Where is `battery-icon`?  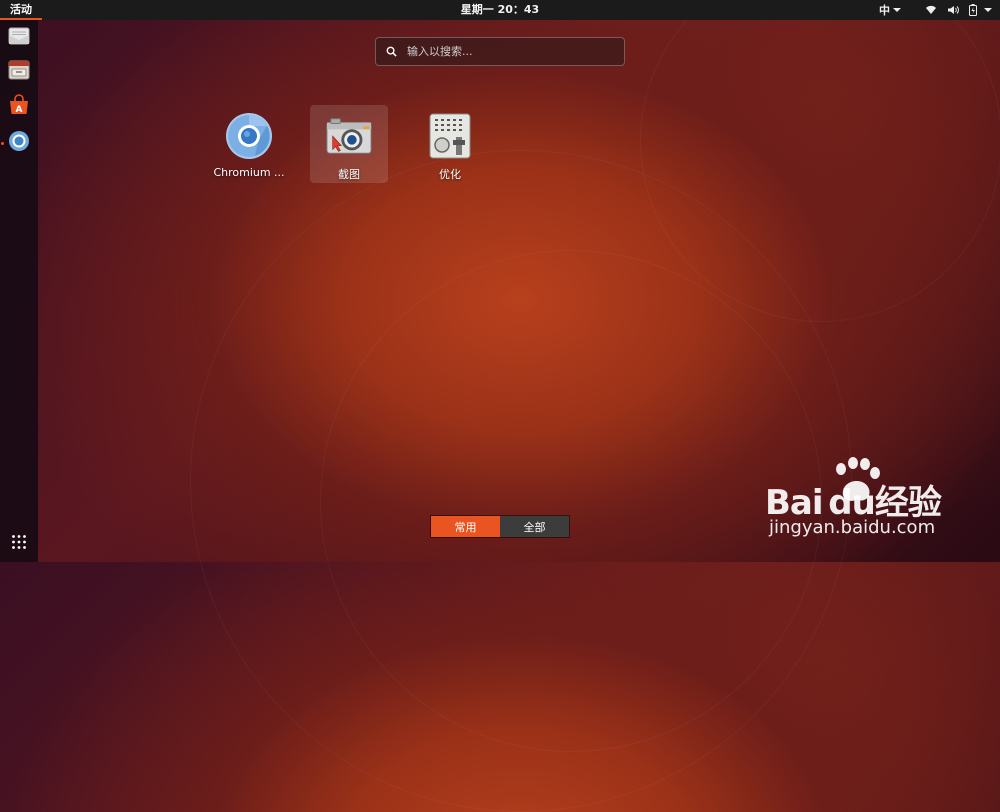 battery-icon is located at coordinates (973, 10).